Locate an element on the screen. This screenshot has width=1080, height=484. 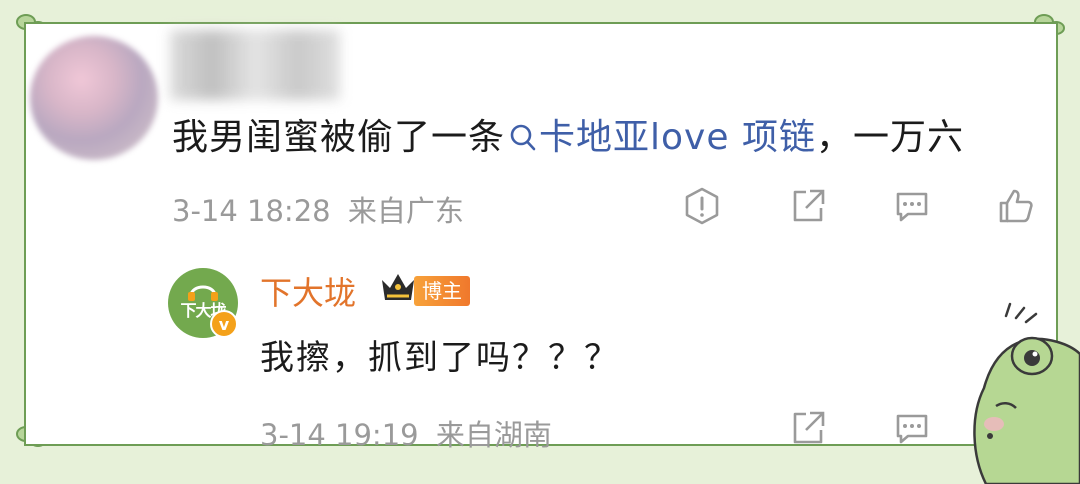
report-icon is located at coordinates (702, 206).